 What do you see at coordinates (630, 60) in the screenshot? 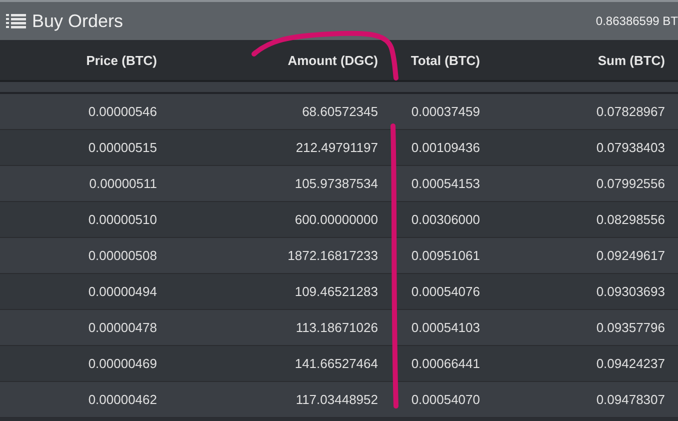
I see `column-header: Sum (BTC)` at bounding box center [630, 60].